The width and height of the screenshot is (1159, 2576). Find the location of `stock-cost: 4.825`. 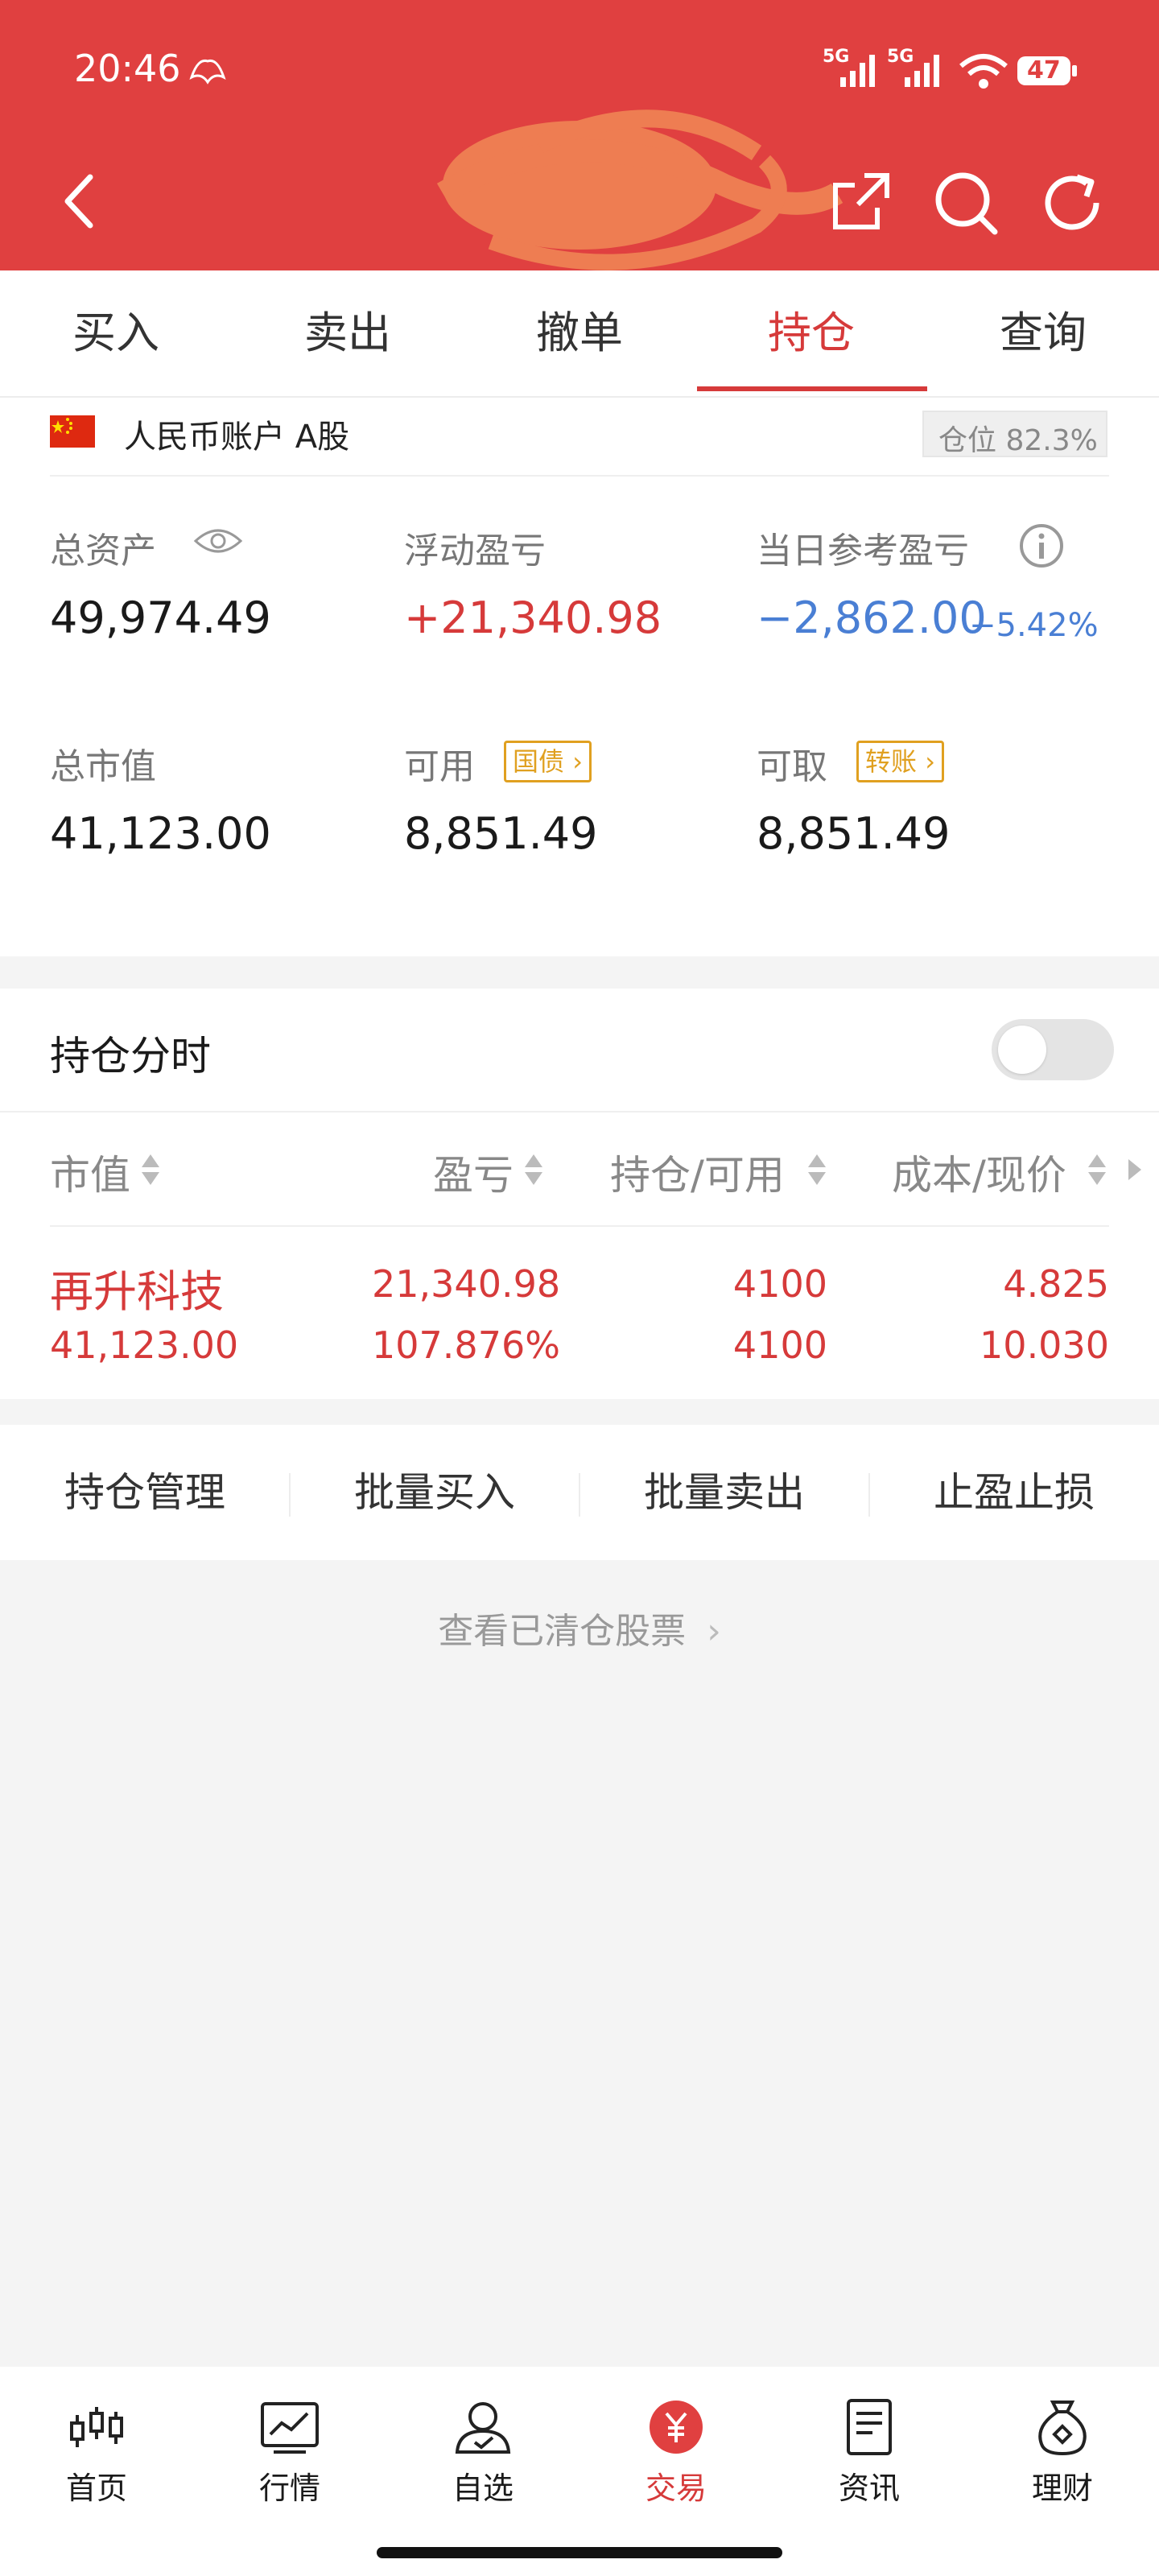

stock-cost: 4.825 is located at coordinates (1056, 1284).